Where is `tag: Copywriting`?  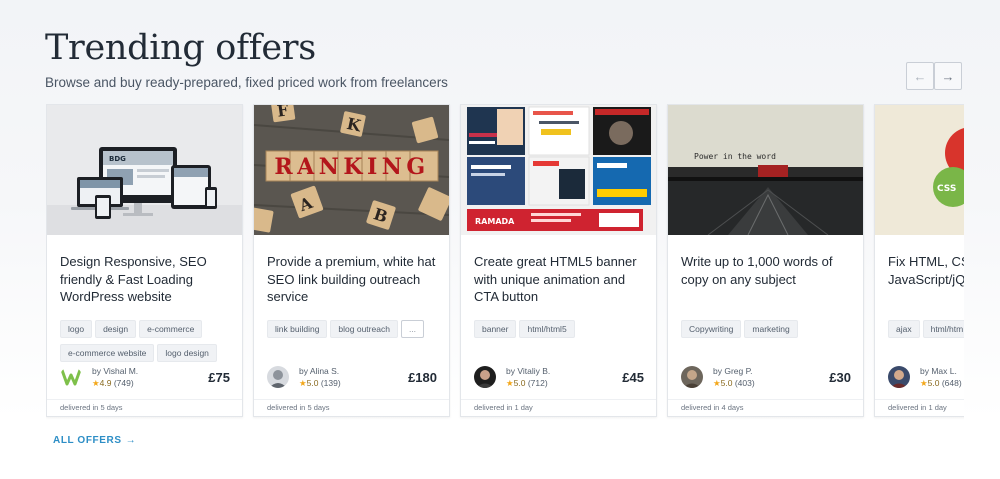 tag: Copywriting is located at coordinates (711, 329).